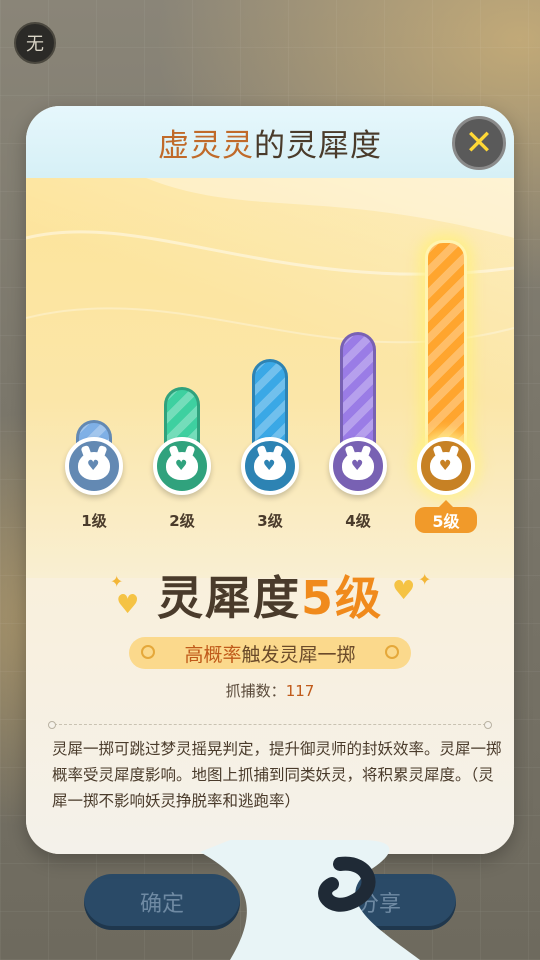 This screenshot has width=540, height=960. Describe the element at coordinates (35, 43) in the screenshot. I see `corner-badge: 无` at that location.